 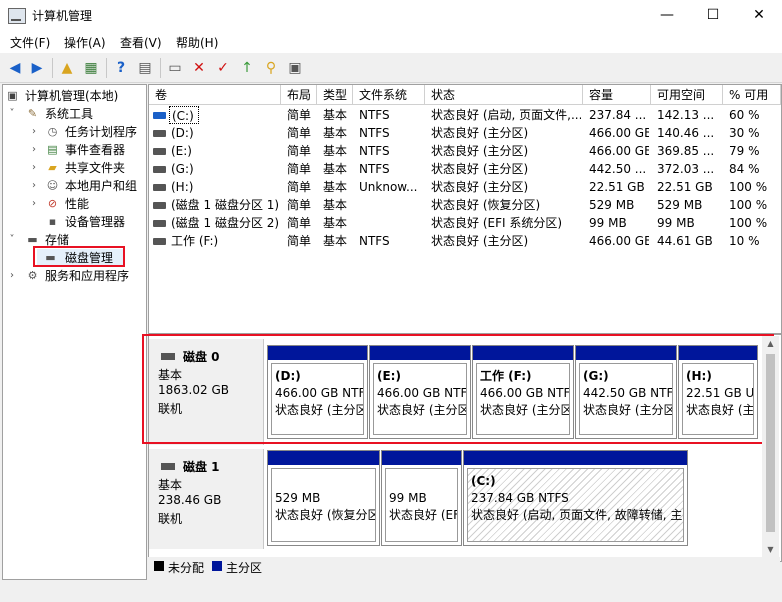 What do you see at coordinates (15, 68) in the screenshot?
I see `back-icon: ◀` at bounding box center [15, 68].